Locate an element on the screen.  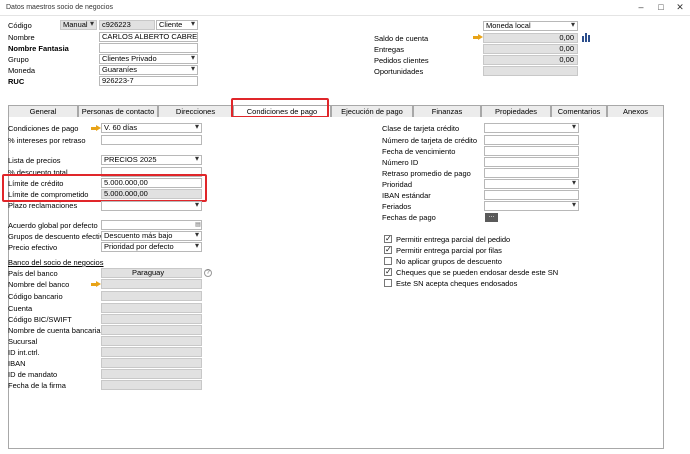
precio-efectivo-select: Prioridad por defecto is located at coordinates (151, 247).